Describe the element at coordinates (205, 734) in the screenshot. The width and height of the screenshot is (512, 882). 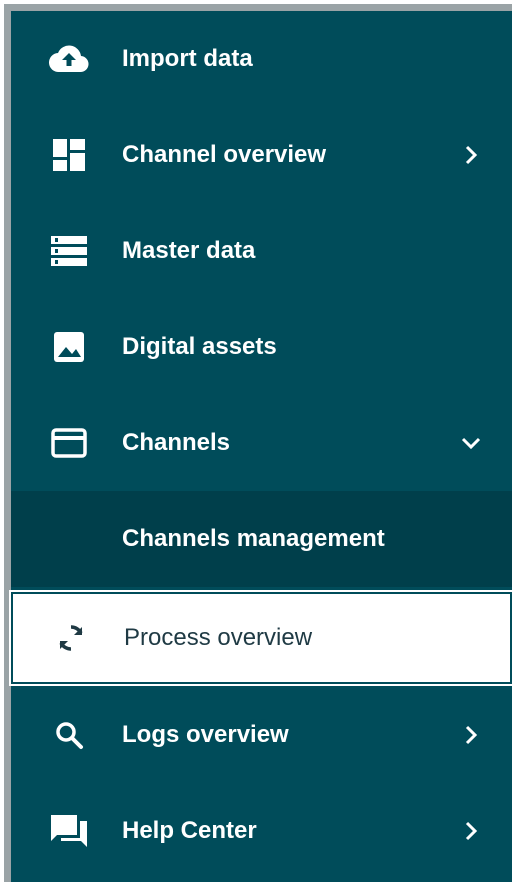
I see `sidebar-item-label: Logs overview` at that location.